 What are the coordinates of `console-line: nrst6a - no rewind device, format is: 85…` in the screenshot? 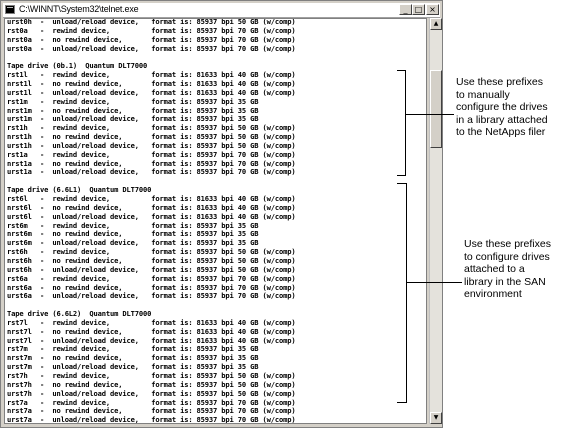 It's located at (151, 287).